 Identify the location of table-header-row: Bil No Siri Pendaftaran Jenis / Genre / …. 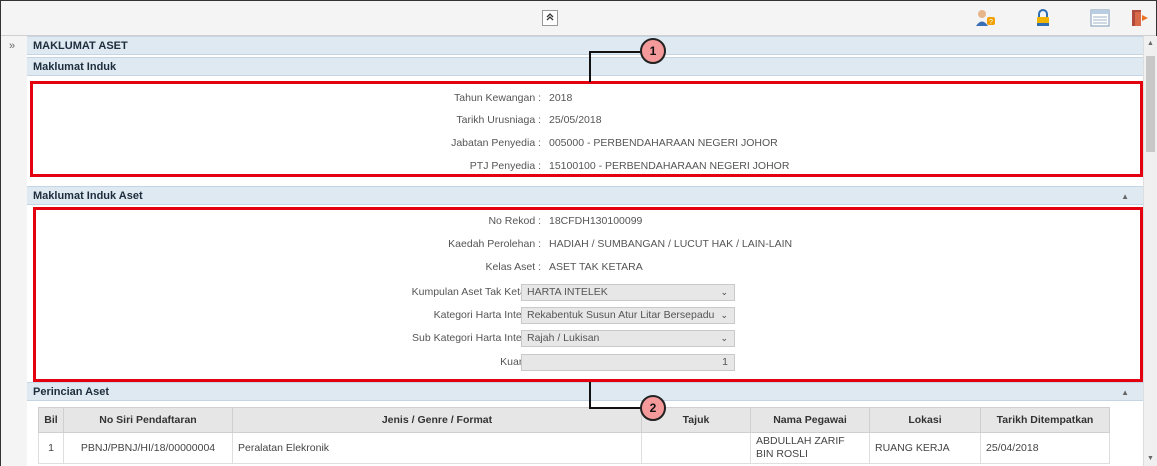
(574, 420).